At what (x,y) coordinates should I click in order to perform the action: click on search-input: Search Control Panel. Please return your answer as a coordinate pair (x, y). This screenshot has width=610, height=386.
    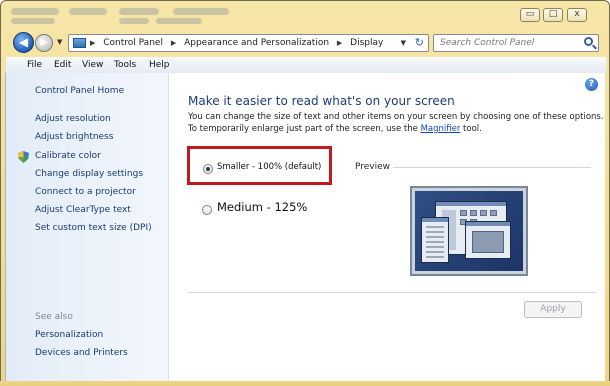
    Looking at the image, I should click on (487, 43).